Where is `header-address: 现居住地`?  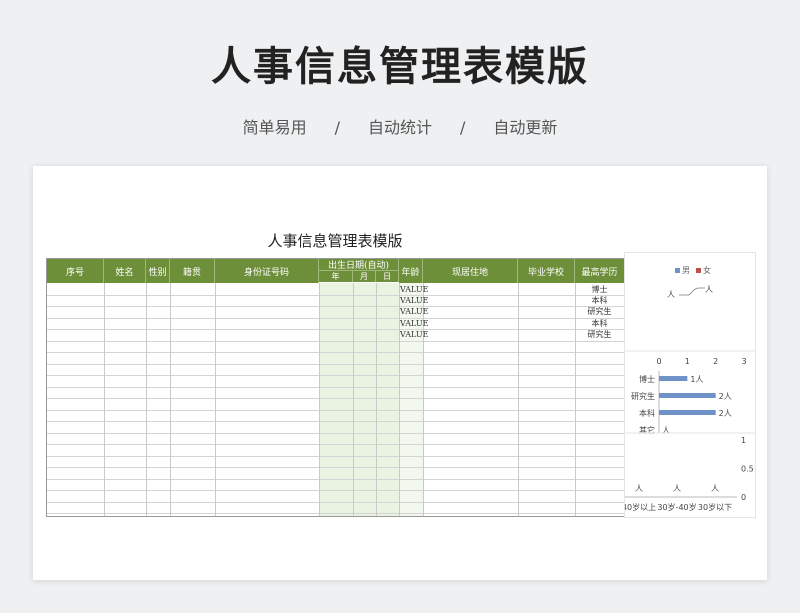 header-address: 现居住地 is located at coordinates (470, 271).